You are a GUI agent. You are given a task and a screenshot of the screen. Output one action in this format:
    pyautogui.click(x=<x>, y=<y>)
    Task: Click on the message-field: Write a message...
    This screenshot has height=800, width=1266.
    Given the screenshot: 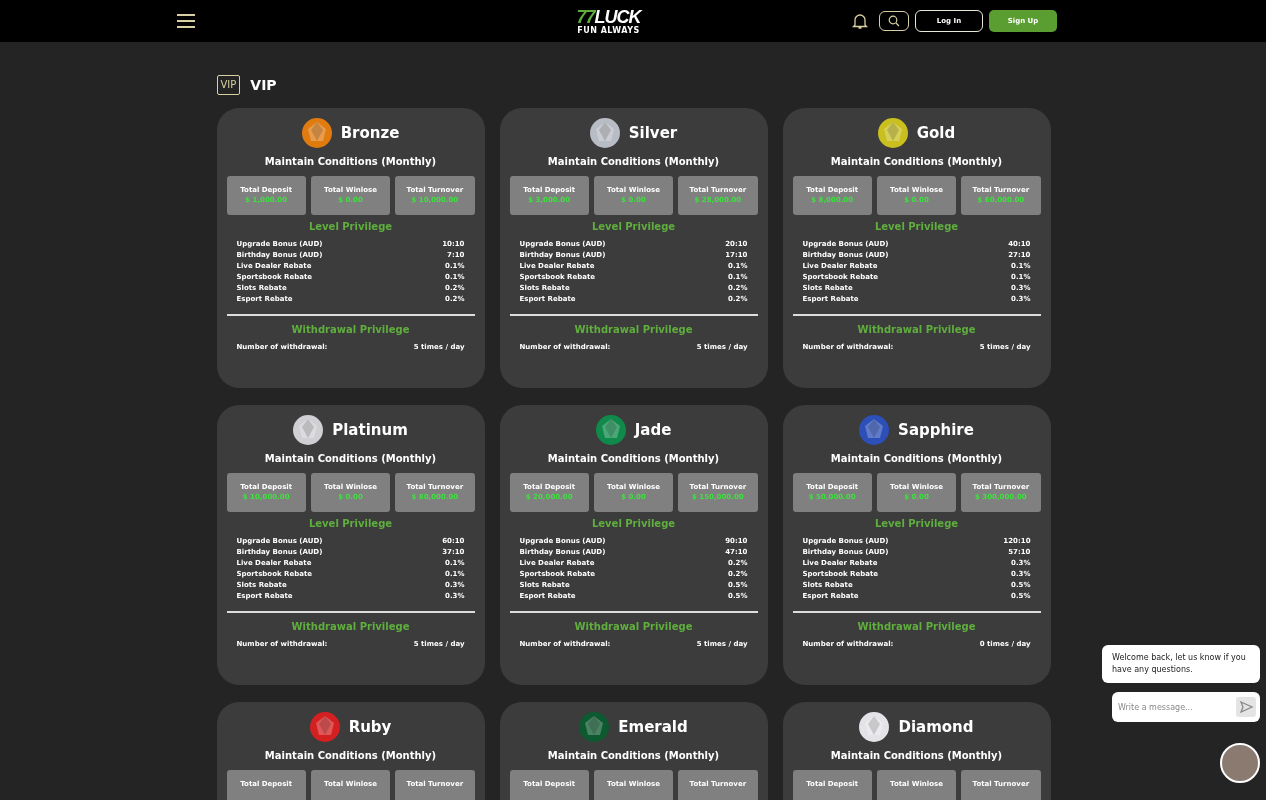 What is the action you would take?
    pyautogui.click(x=1186, y=707)
    